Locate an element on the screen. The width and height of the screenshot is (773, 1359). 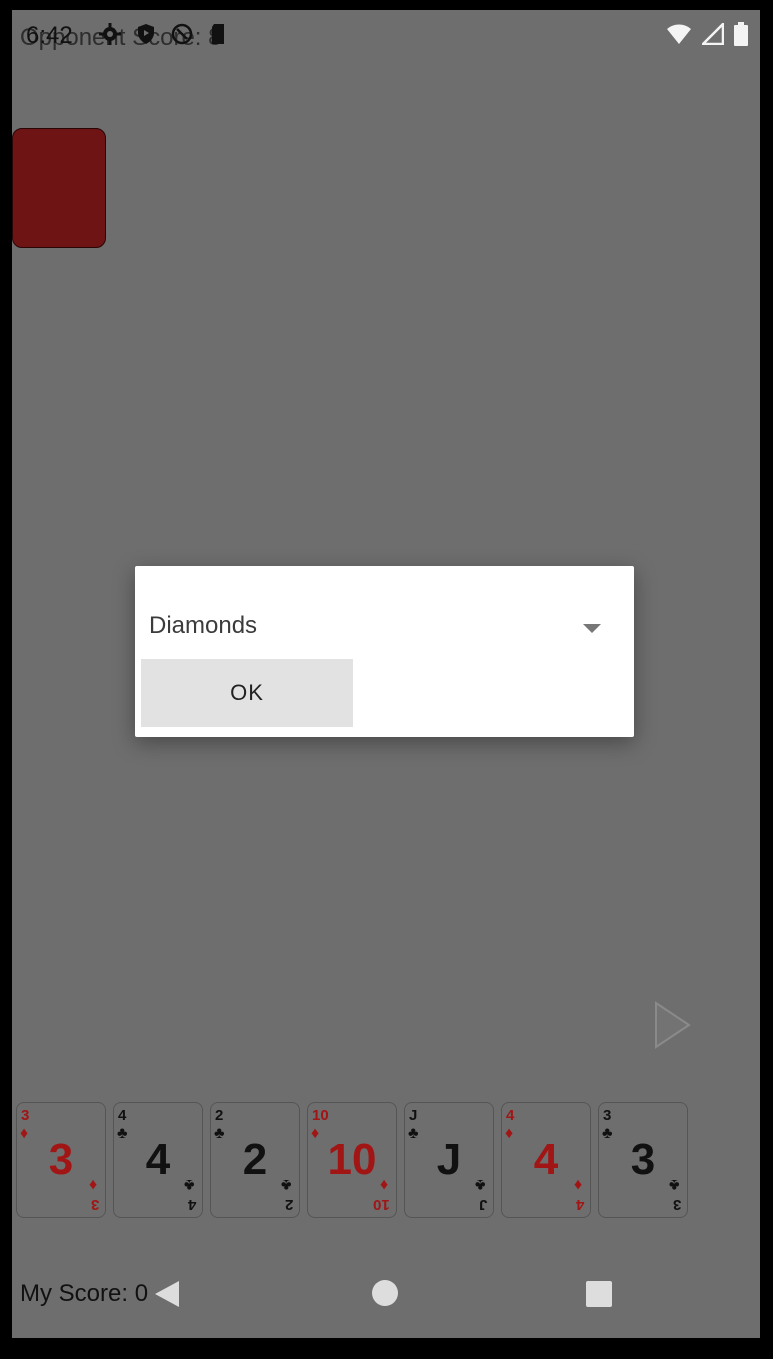
gear-icon is located at coordinates (110, 34).